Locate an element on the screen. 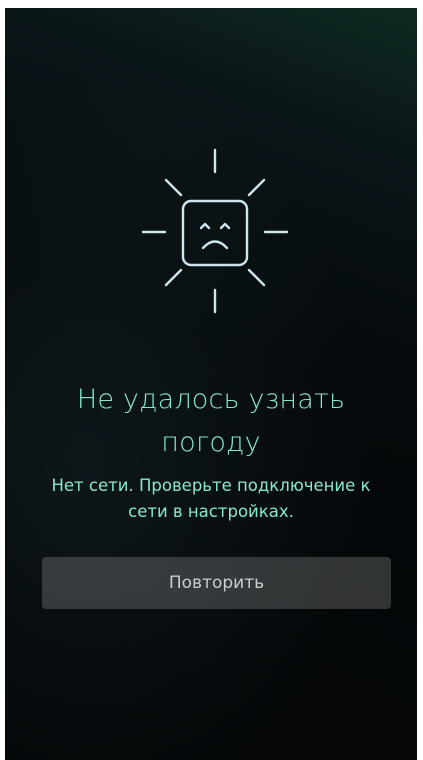 The height and width of the screenshot is (760, 423). error-title-line-1: Не удалось узнать is located at coordinates (211, 399).